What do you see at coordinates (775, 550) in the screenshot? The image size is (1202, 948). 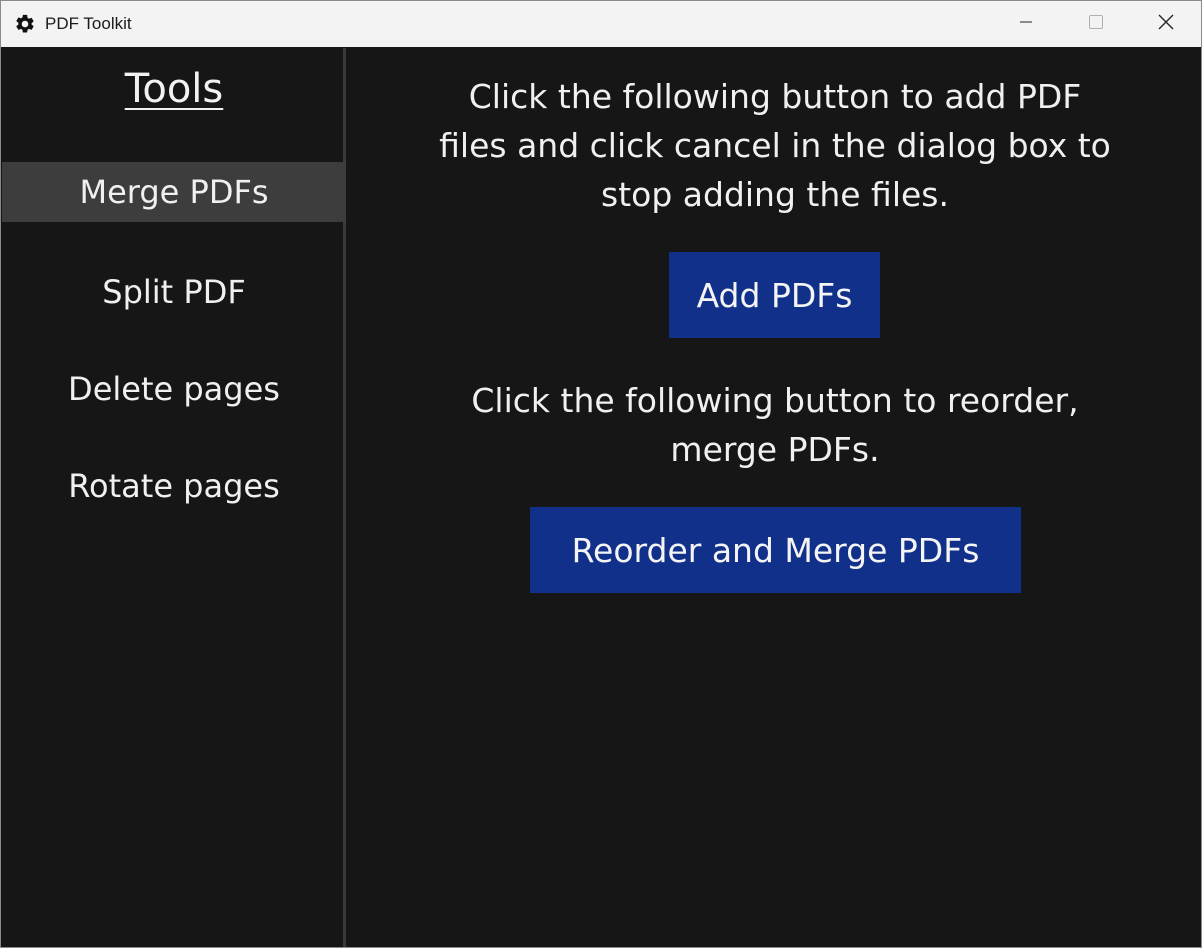 I see `reorder-and-merge-button: Reorder and Merge PDFs` at bounding box center [775, 550].